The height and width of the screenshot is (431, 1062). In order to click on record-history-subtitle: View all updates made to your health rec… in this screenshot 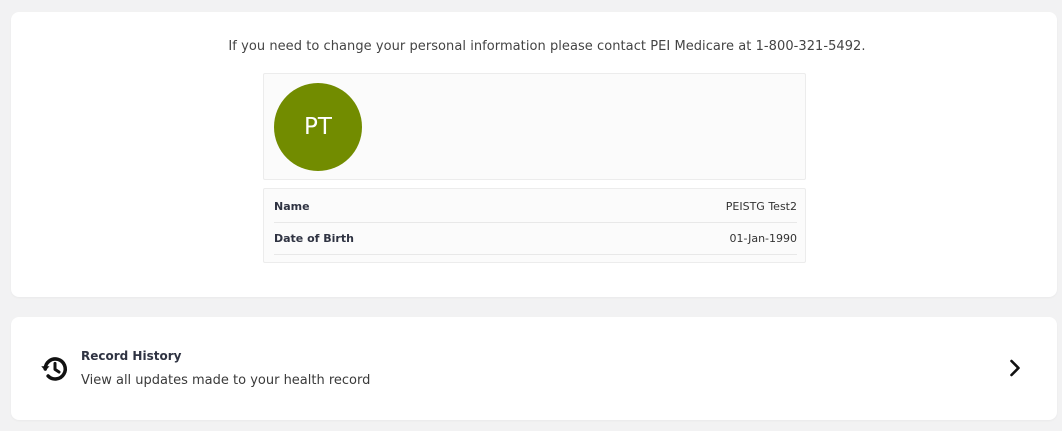, I will do `click(226, 380)`.